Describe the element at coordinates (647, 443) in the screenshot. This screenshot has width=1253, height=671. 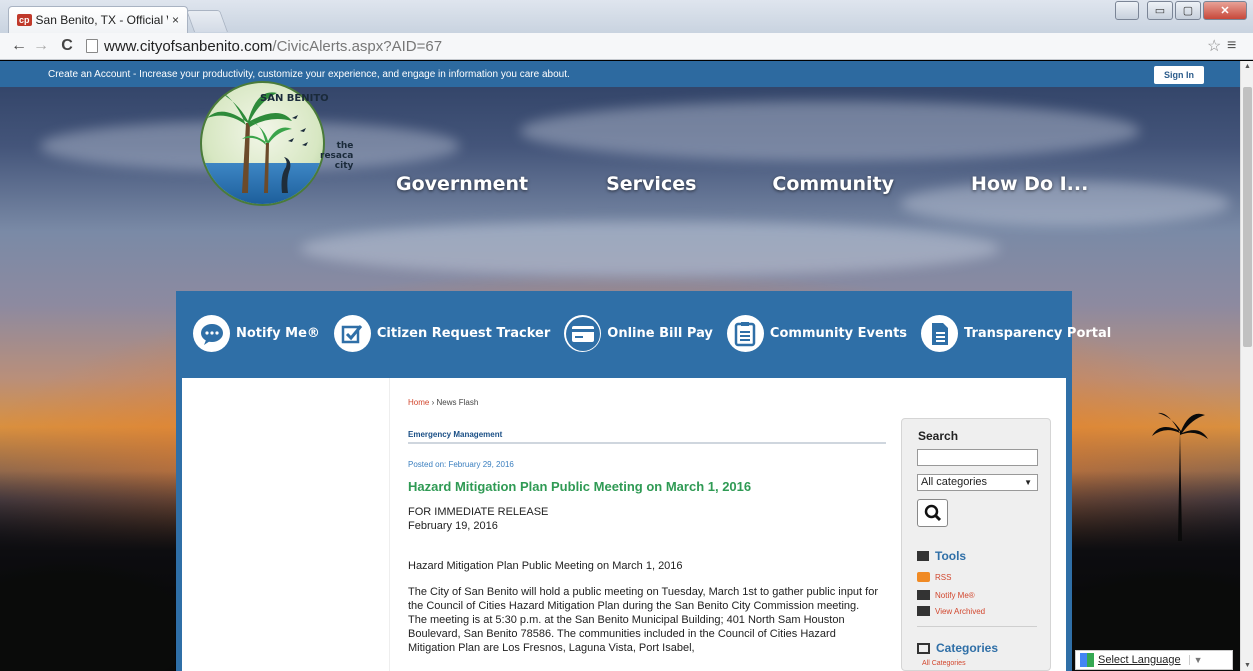
I see `category-divider` at that location.